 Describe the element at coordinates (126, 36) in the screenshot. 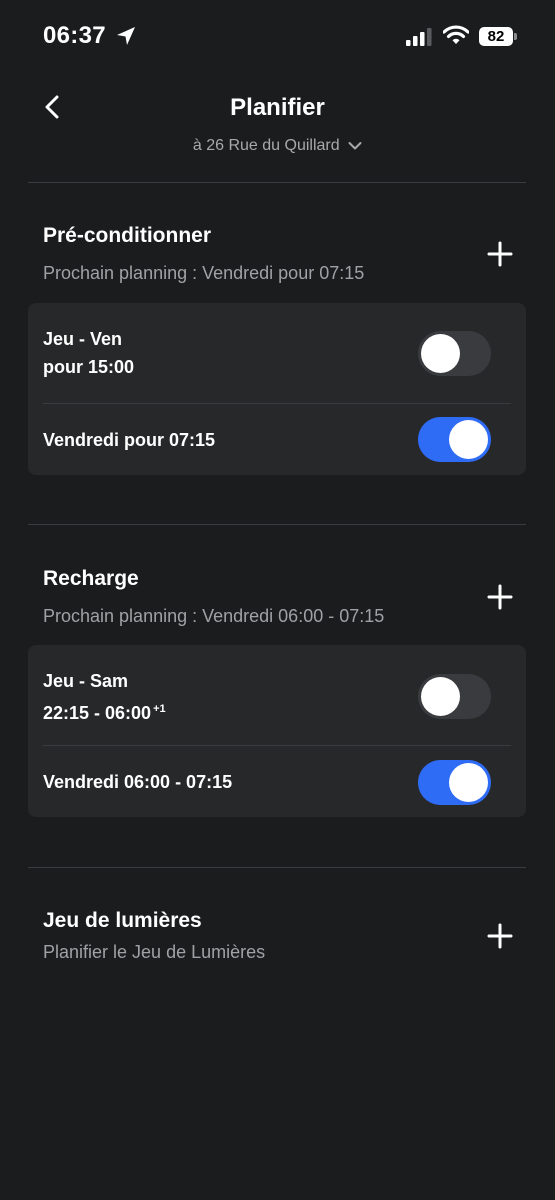

I see `location-arrow-icon` at that location.